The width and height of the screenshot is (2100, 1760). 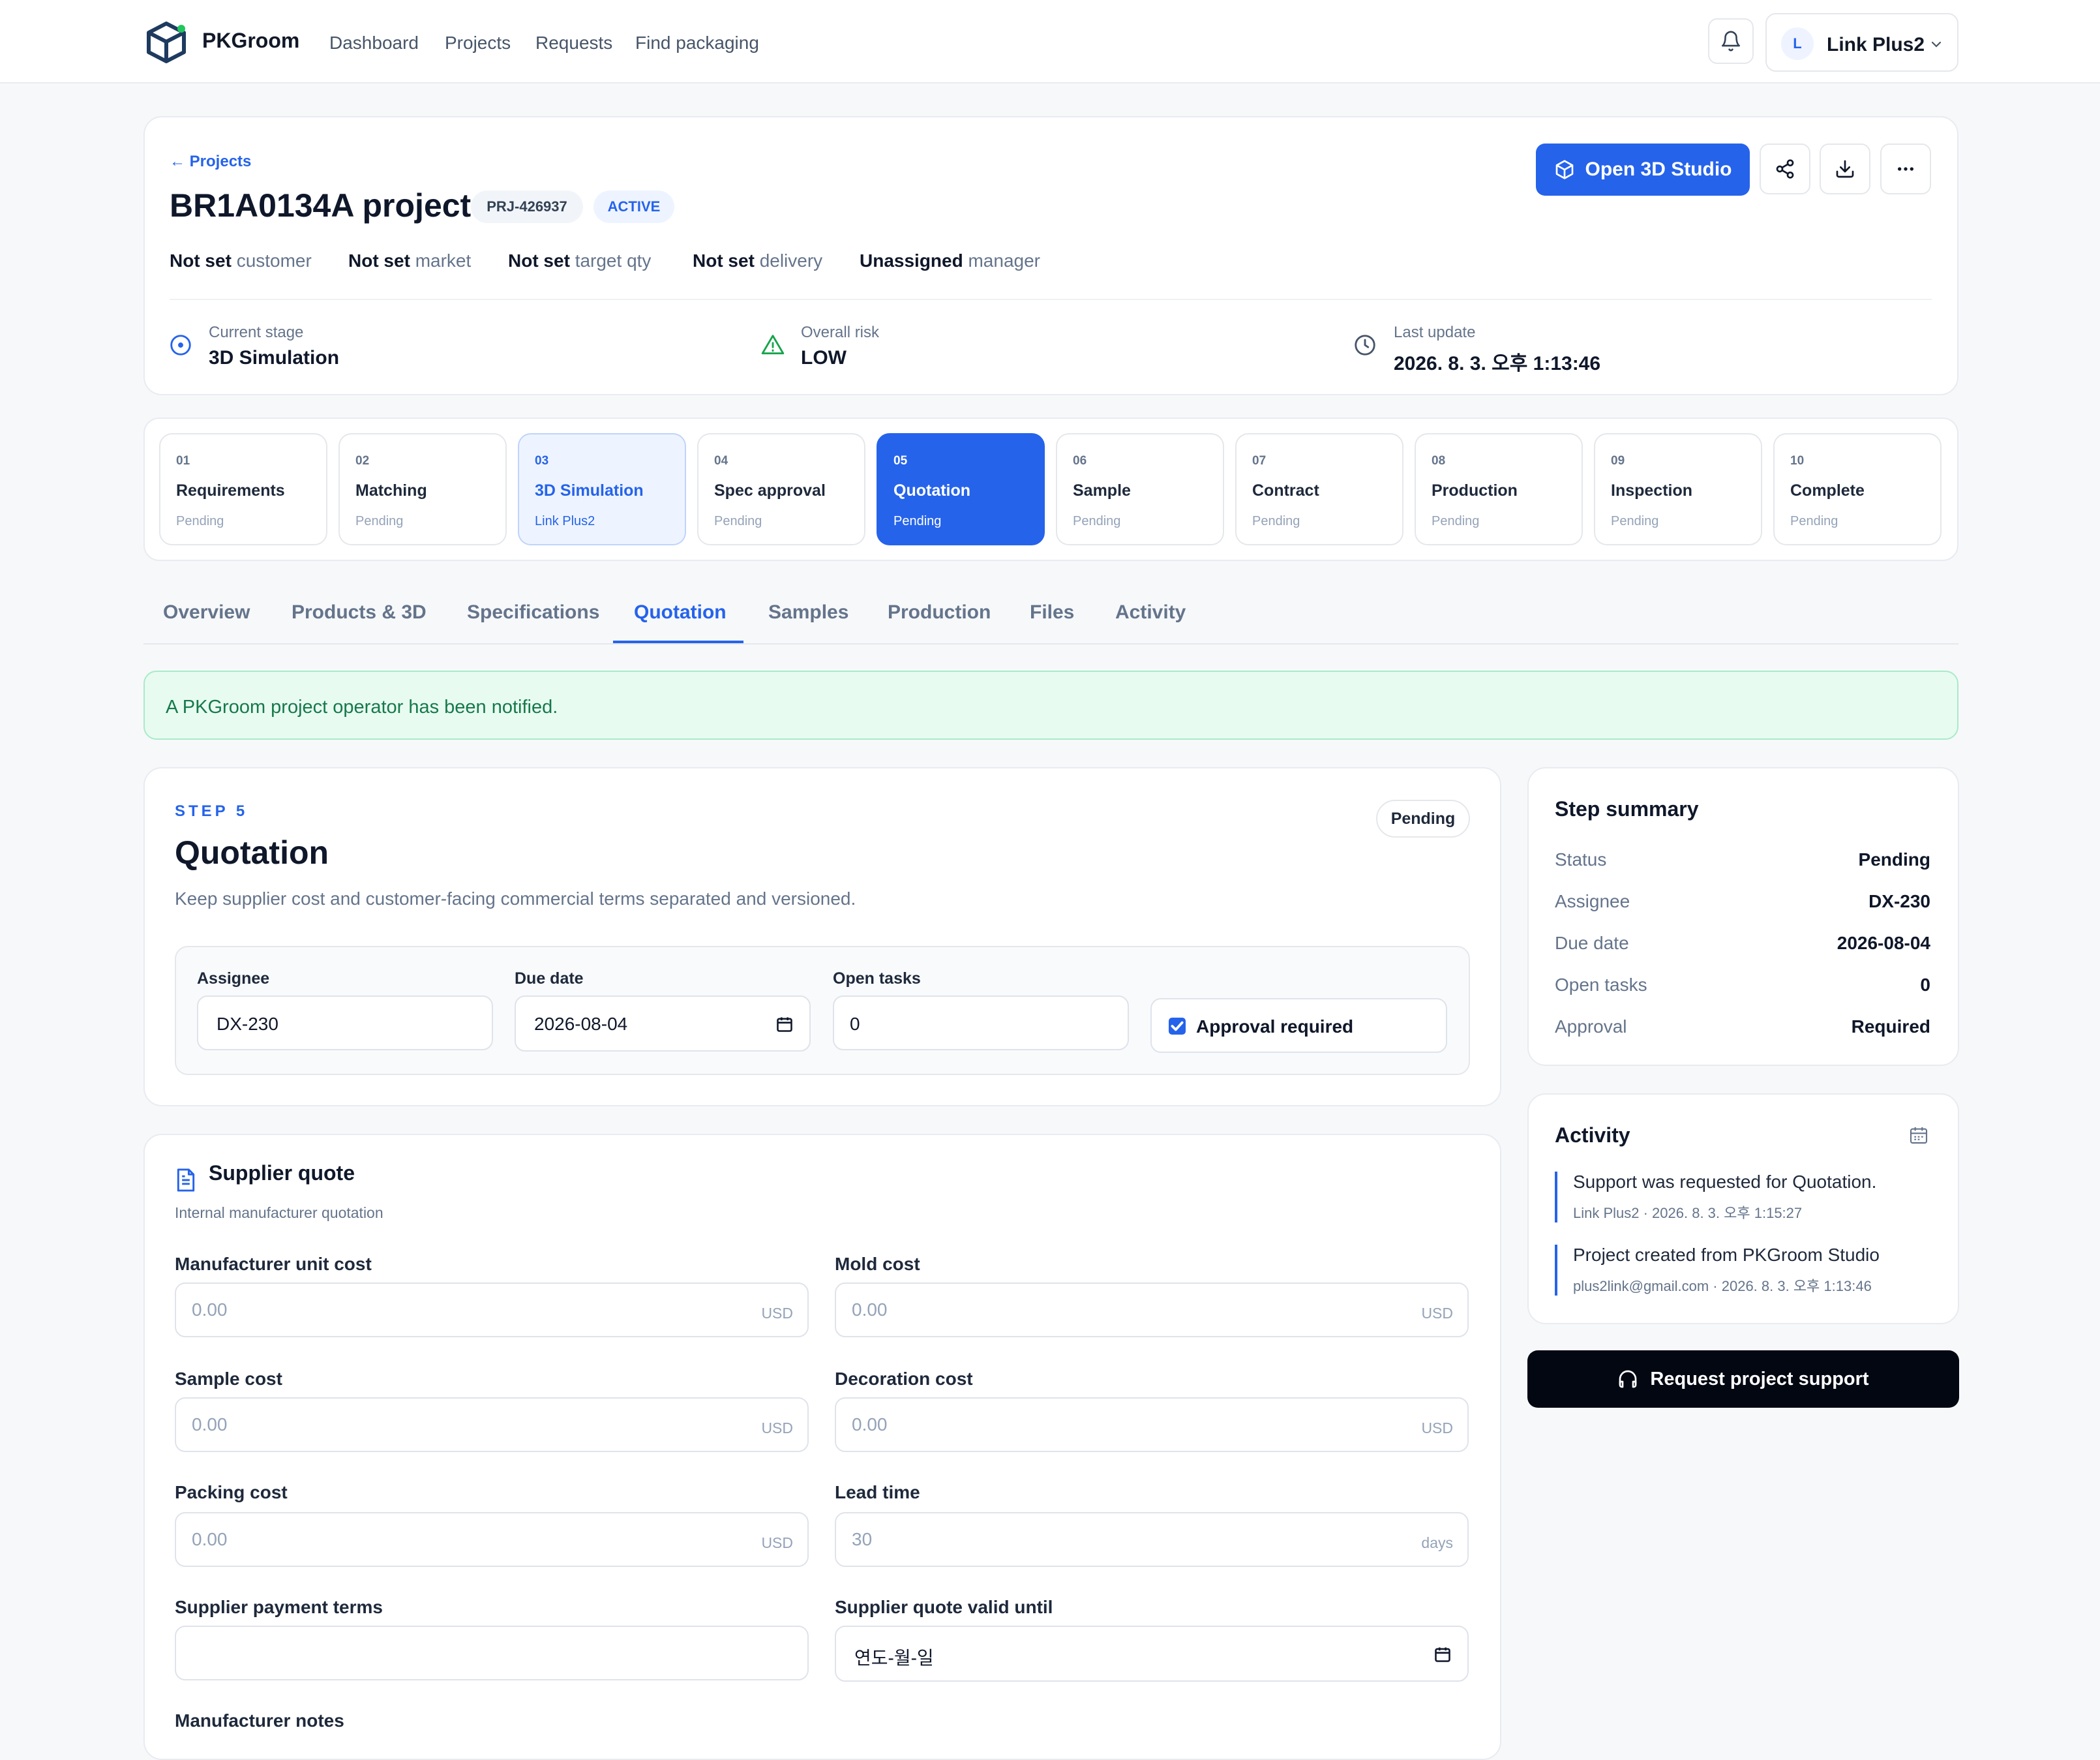 What do you see at coordinates (663, 1023) in the screenshot?
I see `due-date-field: 2026-08-04` at bounding box center [663, 1023].